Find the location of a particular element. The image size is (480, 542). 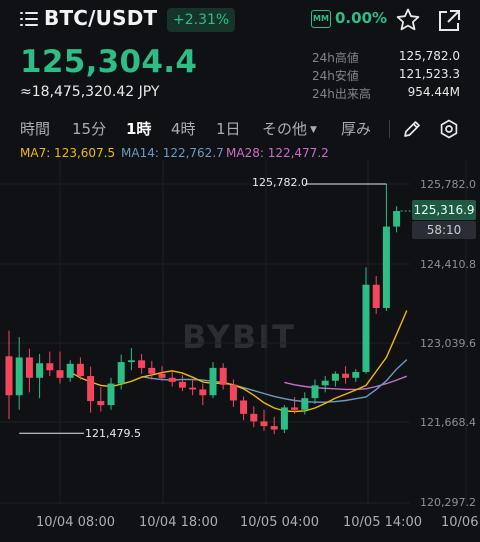

last-price: 125,304.4 is located at coordinates (109, 62).